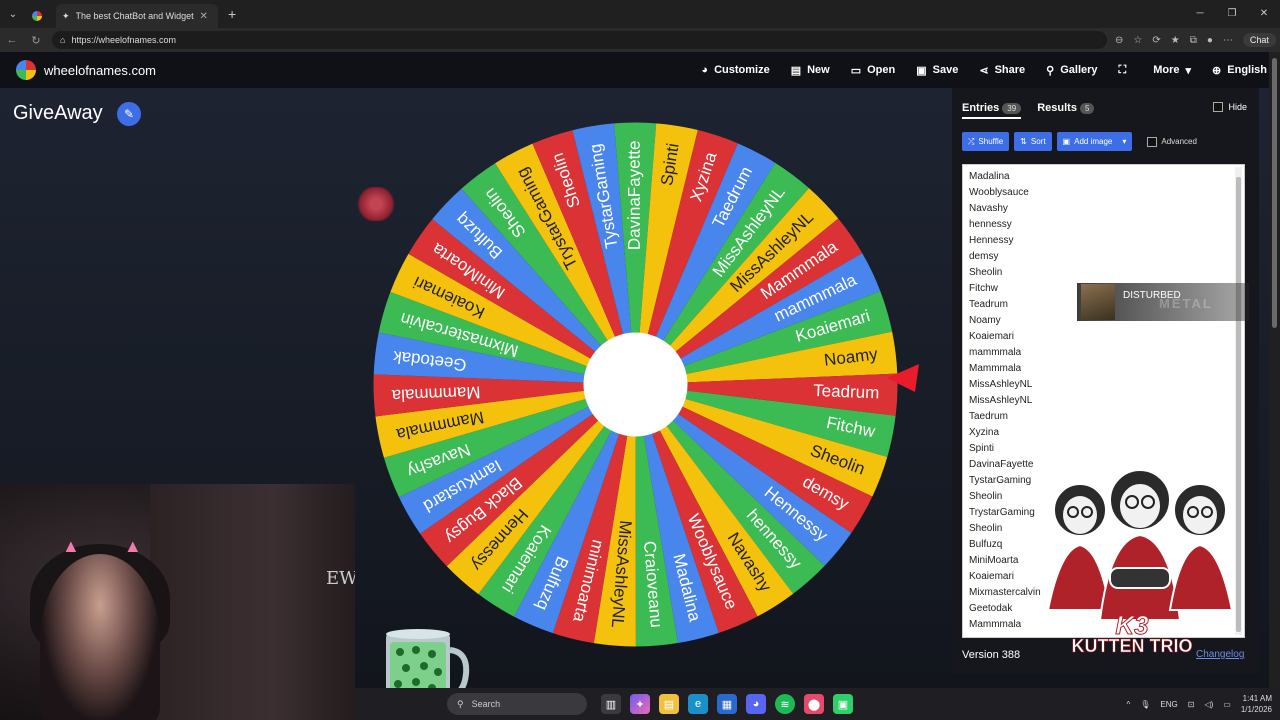  I want to click on entry-line: demsy, so click(1103, 257).